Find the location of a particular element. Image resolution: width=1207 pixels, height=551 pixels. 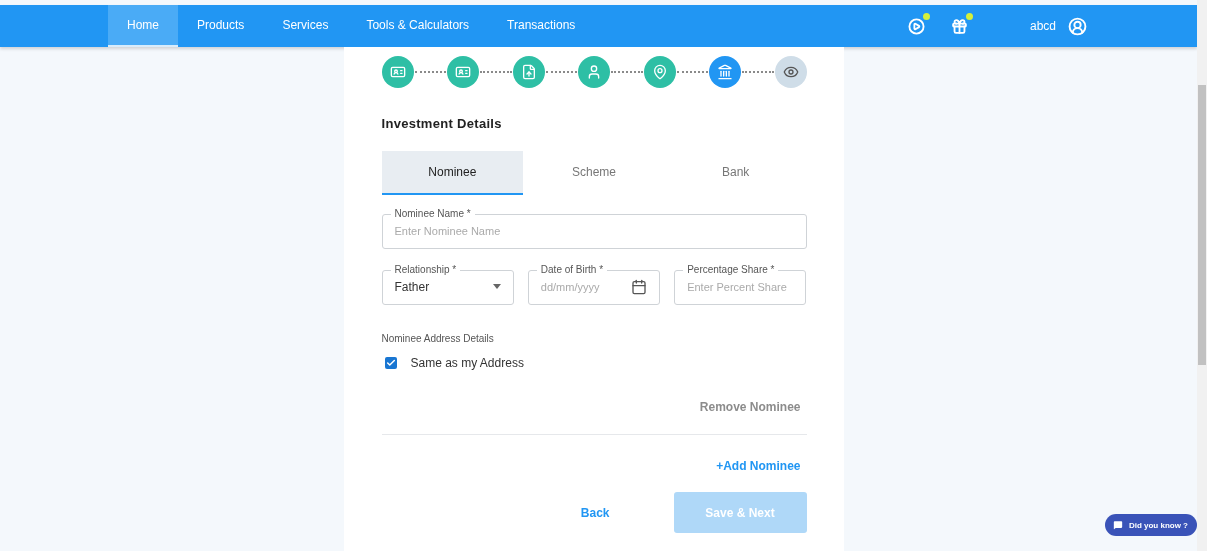

relationship-select: Relationship * Father is located at coordinates (447, 285).